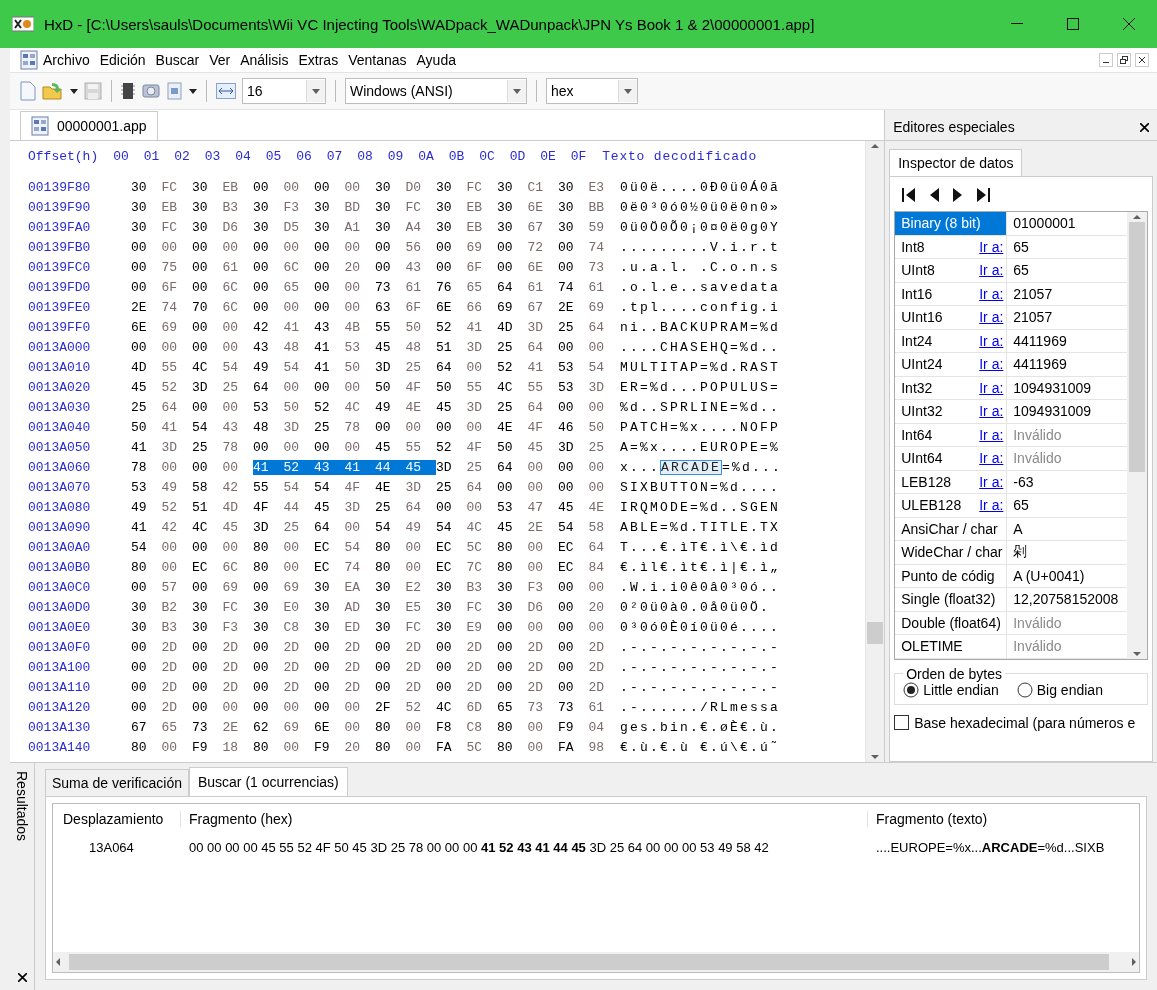 Image resolution: width=1157 pixels, height=990 pixels. I want to click on menu-item: Ver, so click(220, 60).